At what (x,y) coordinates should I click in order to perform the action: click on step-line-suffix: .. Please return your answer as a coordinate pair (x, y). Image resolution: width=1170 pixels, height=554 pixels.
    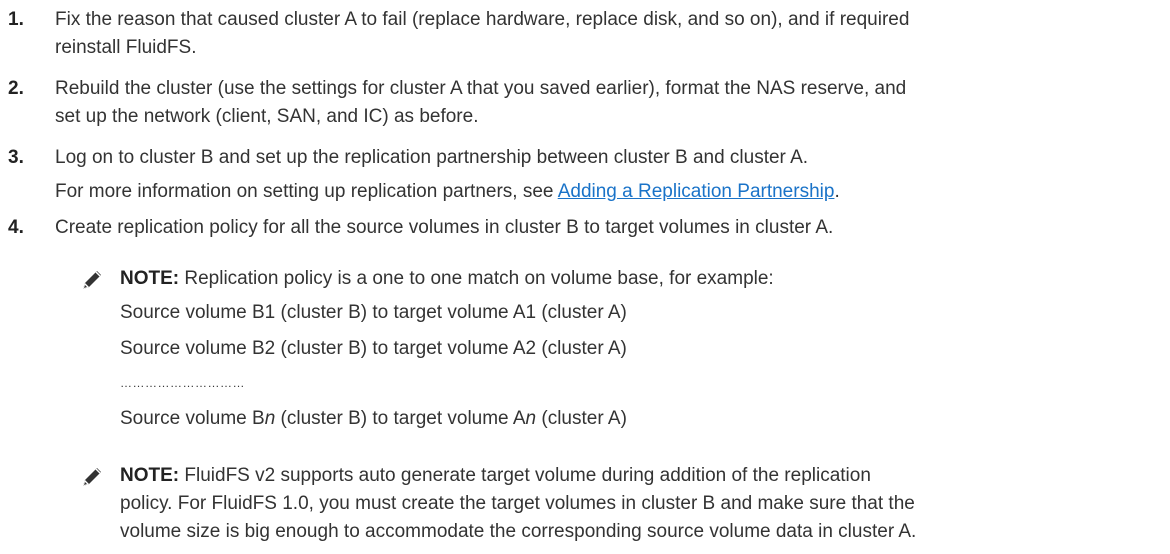
    Looking at the image, I should click on (837, 191).